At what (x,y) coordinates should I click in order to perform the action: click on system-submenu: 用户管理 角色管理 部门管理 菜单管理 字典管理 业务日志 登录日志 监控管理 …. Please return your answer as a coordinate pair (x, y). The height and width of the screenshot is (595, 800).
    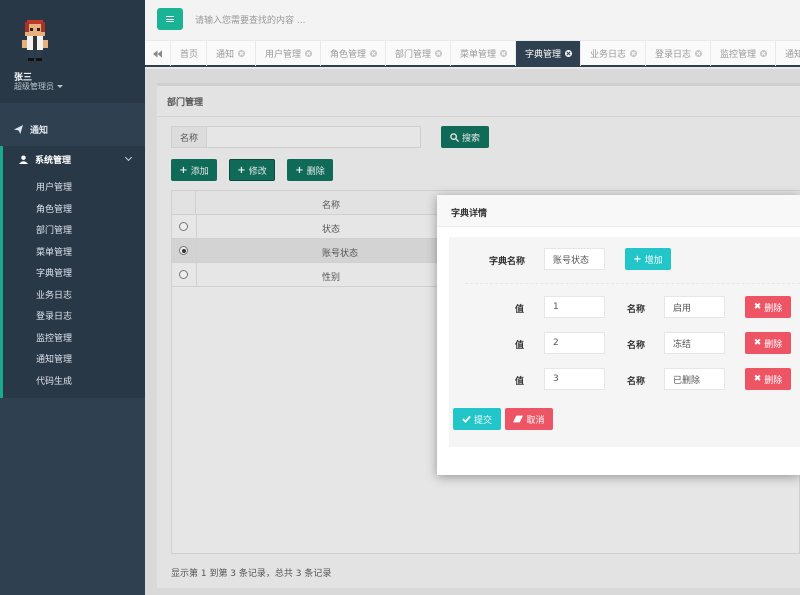
    Looking at the image, I should click on (72, 285).